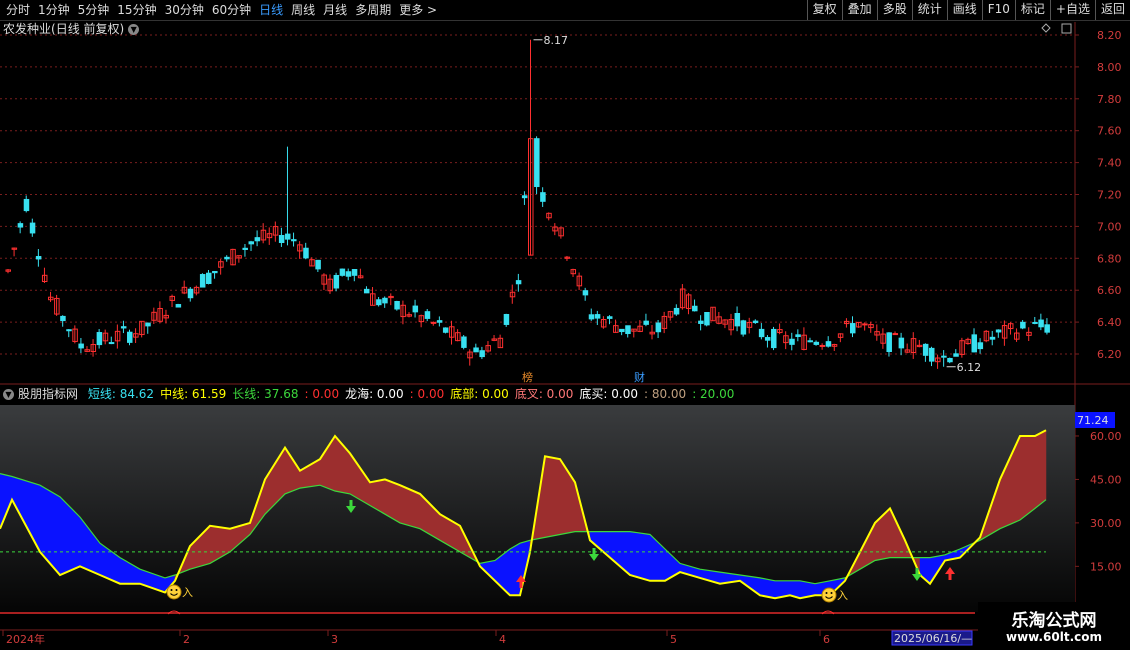  What do you see at coordinates (1109, 131) in the screenshot?
I see `price-tick-label: 7.60` at bounding box center [1109, 131].